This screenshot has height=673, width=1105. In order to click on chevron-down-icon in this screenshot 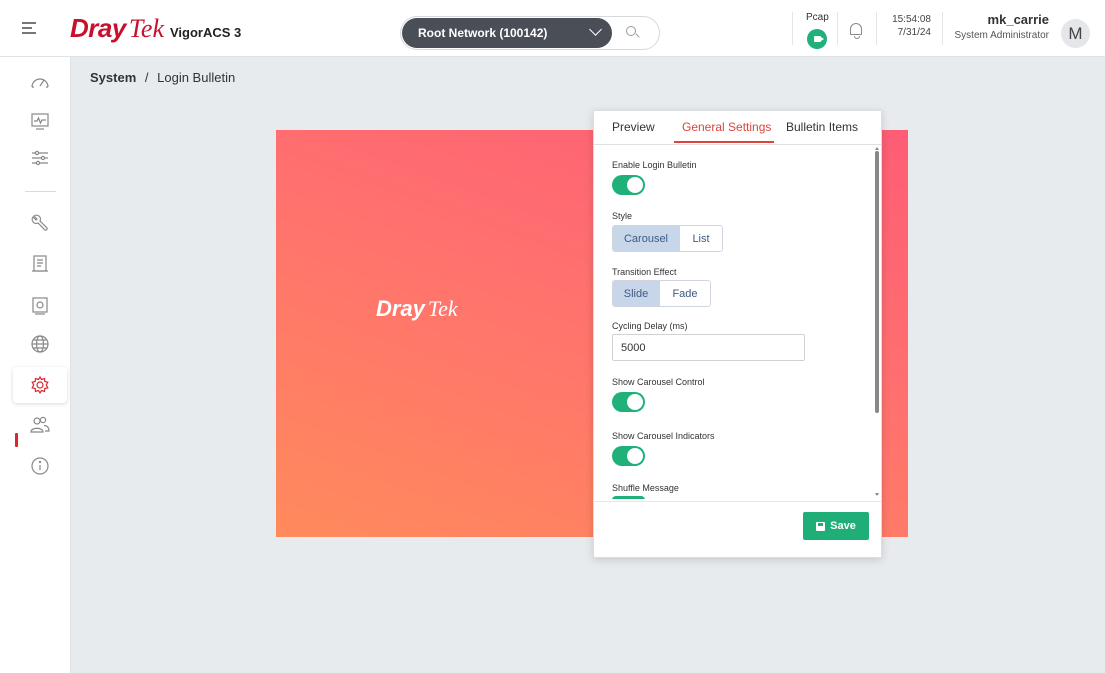, I will do `click(595, 29)`.